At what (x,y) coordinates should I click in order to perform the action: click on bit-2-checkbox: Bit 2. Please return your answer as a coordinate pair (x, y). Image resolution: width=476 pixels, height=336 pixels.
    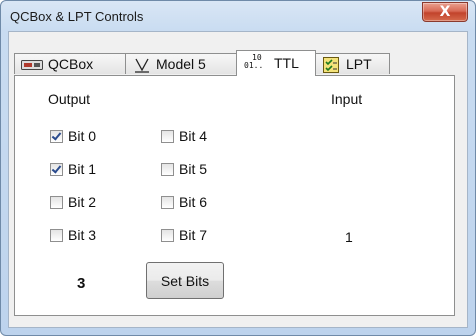
    Looking at the image, I should click on (73, 202).